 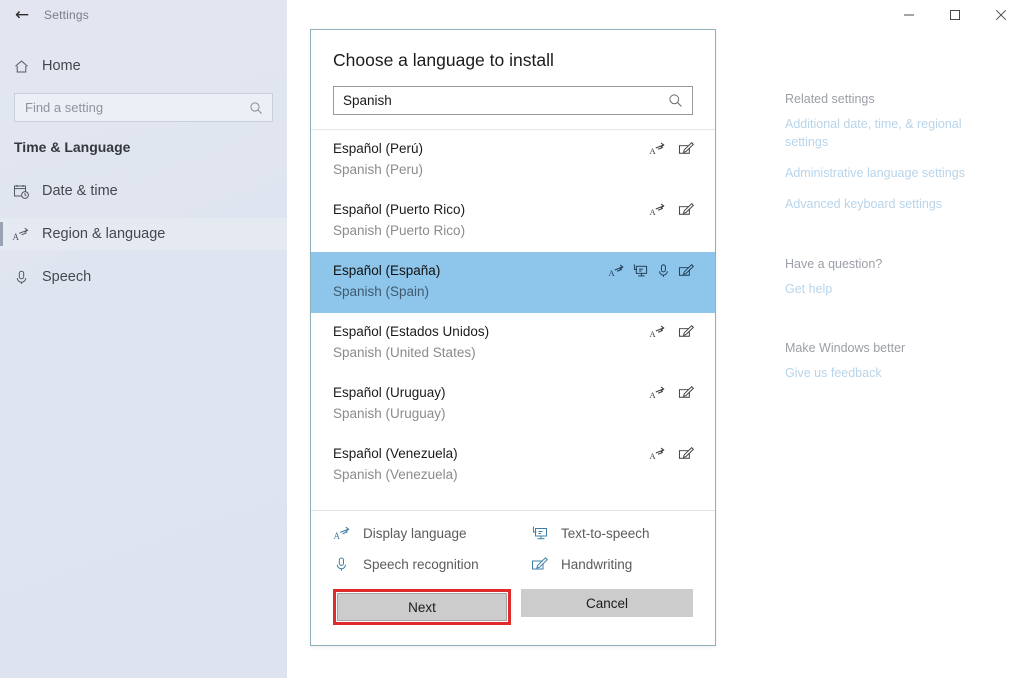 I want to click on have-a-question-heading: Have a question?, so click(x=834, y=263).